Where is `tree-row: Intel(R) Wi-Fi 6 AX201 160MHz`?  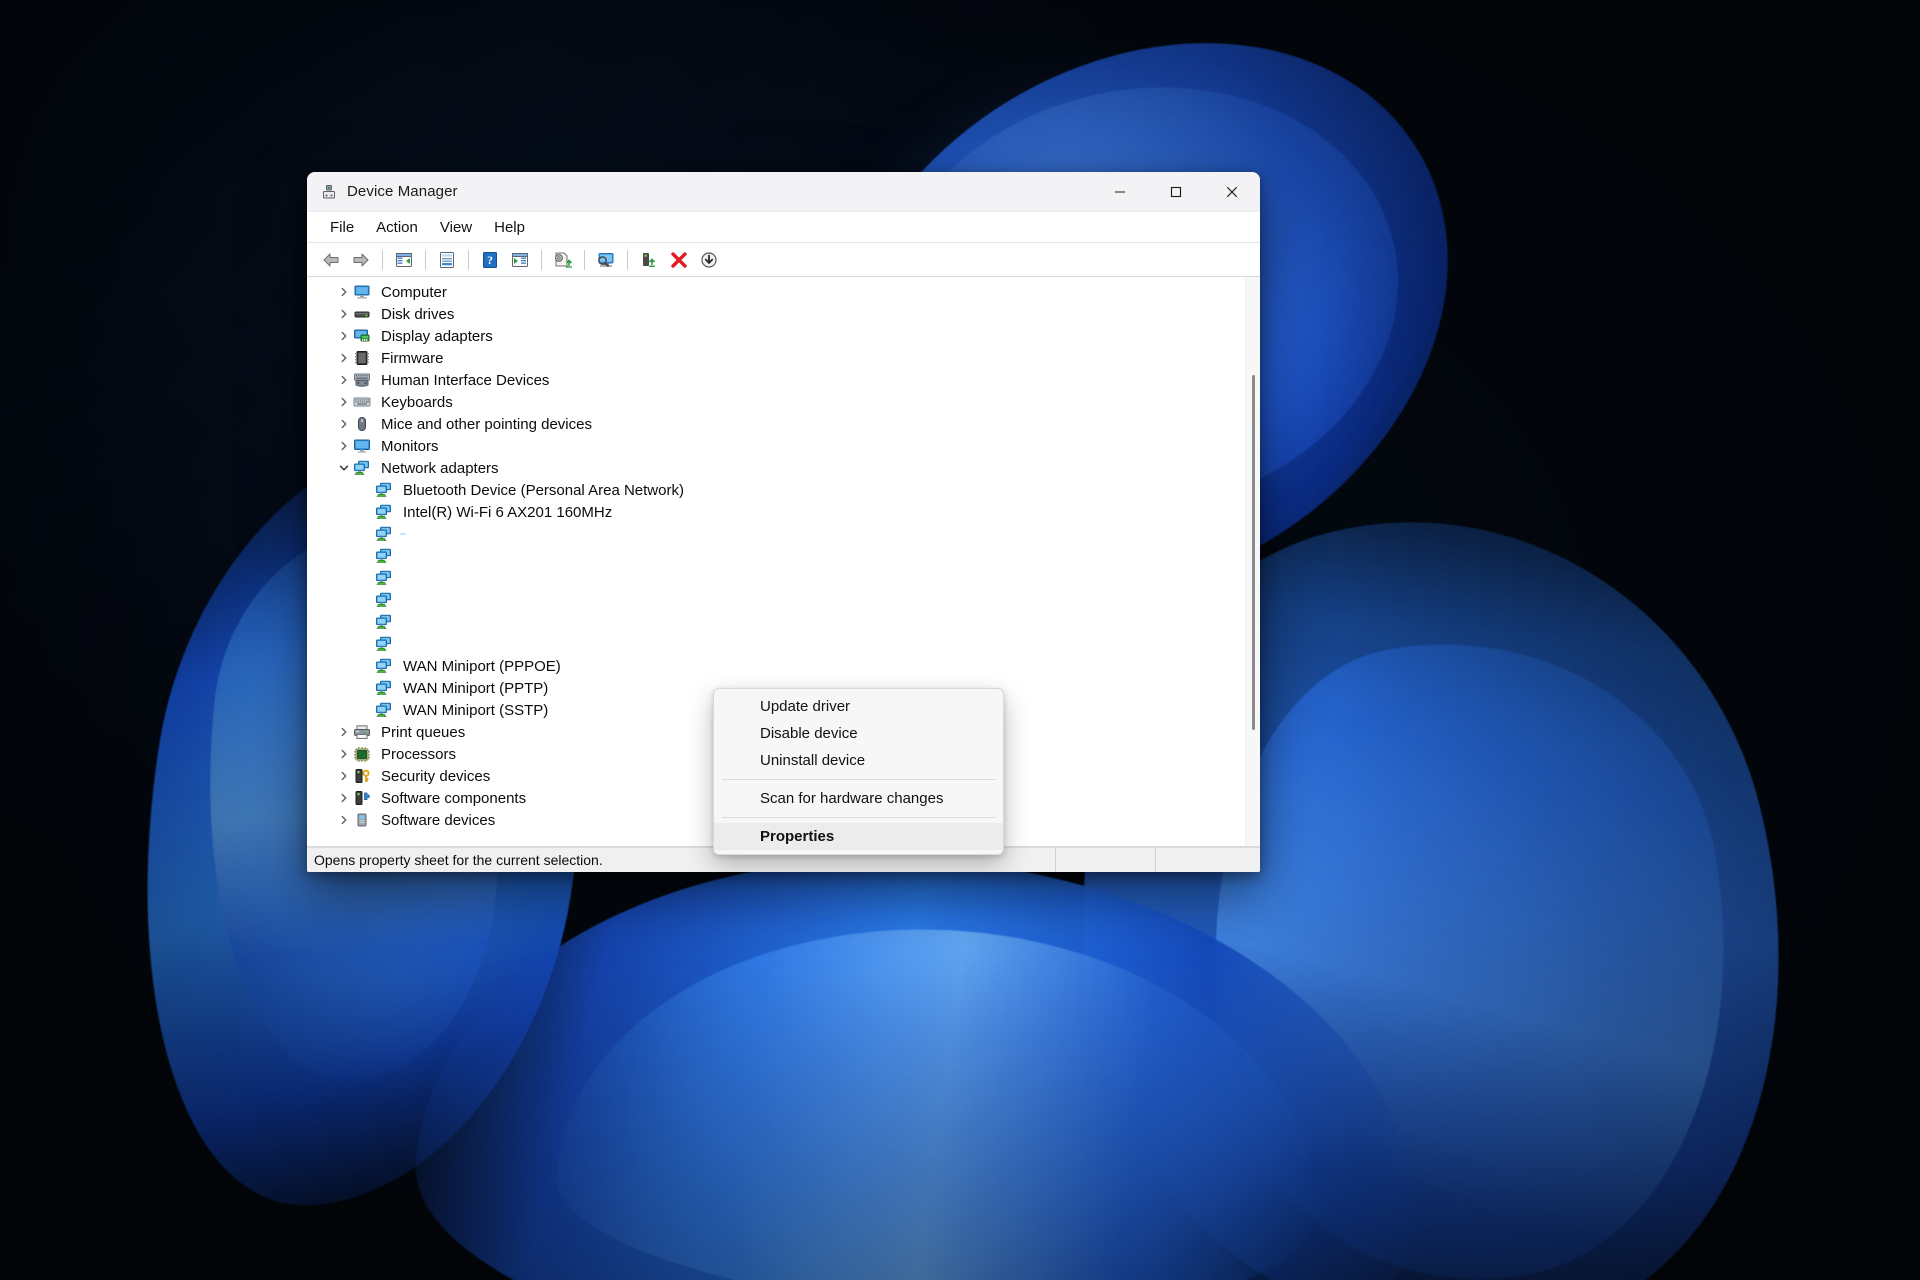
tree-row: Intel(R) Wi-Fi 6 AX201 160MHz is located at coordinates (776, 512).